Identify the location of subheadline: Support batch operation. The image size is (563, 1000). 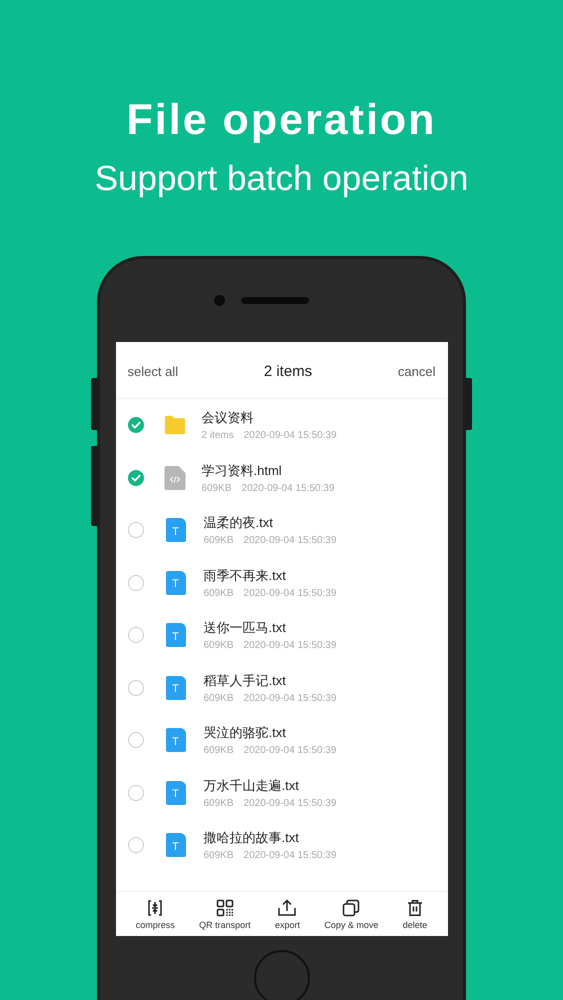
(281, 179).